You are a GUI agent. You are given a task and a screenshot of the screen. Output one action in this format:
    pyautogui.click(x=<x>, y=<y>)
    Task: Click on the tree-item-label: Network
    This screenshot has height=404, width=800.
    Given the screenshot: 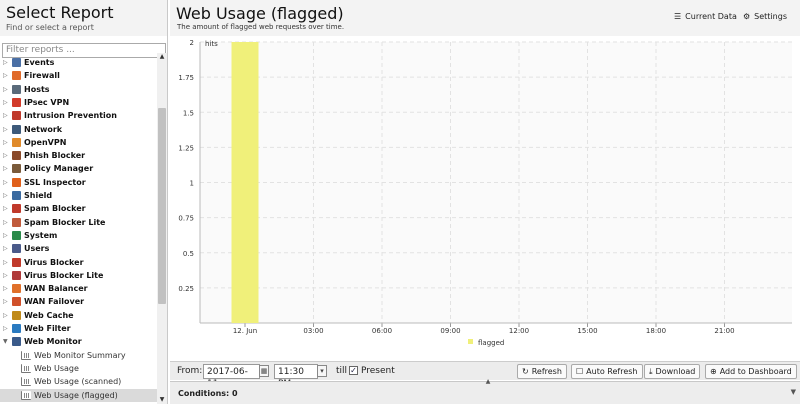 What is the action you would take?
    pyautogui.click(x=43, y=129)
    